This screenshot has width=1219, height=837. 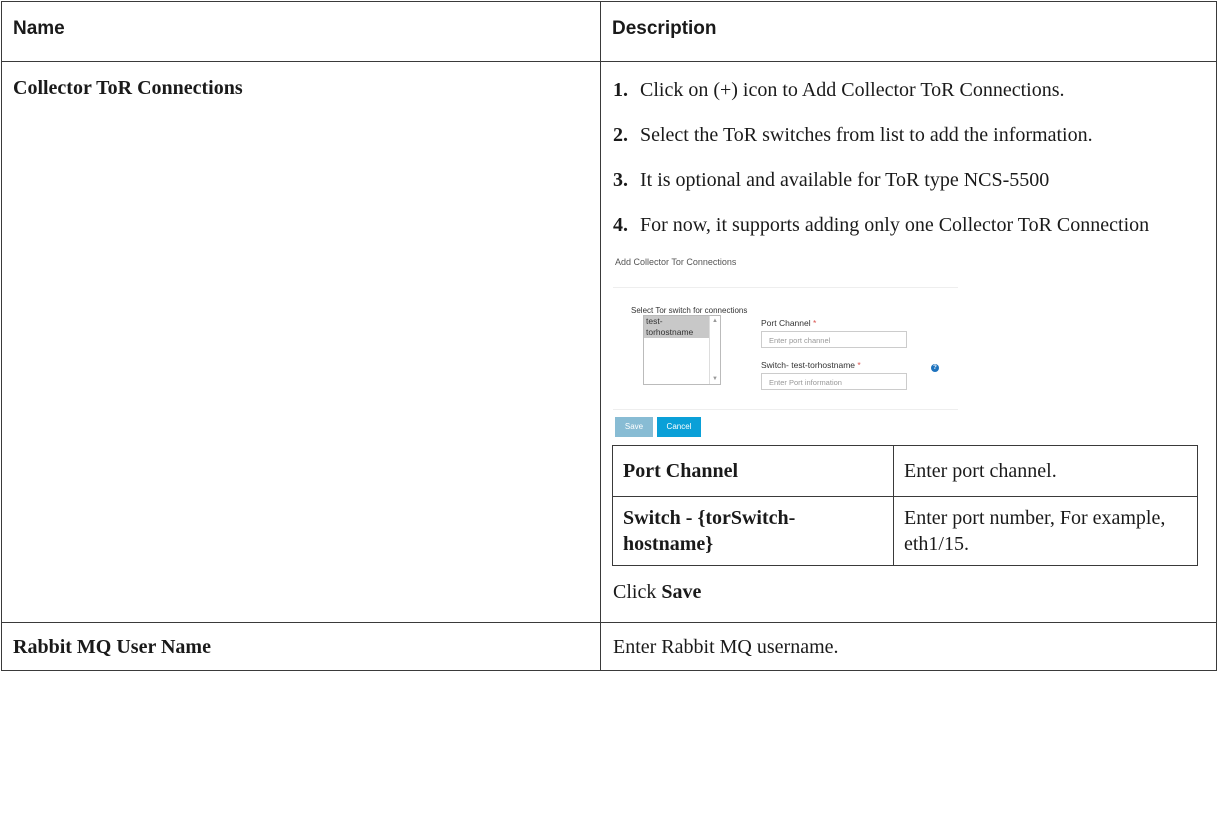 What do you see at coordinates (128, 88) in the screenshot?
I see `row-name: Collector ToR Connections` at bounding box center [128, 88].